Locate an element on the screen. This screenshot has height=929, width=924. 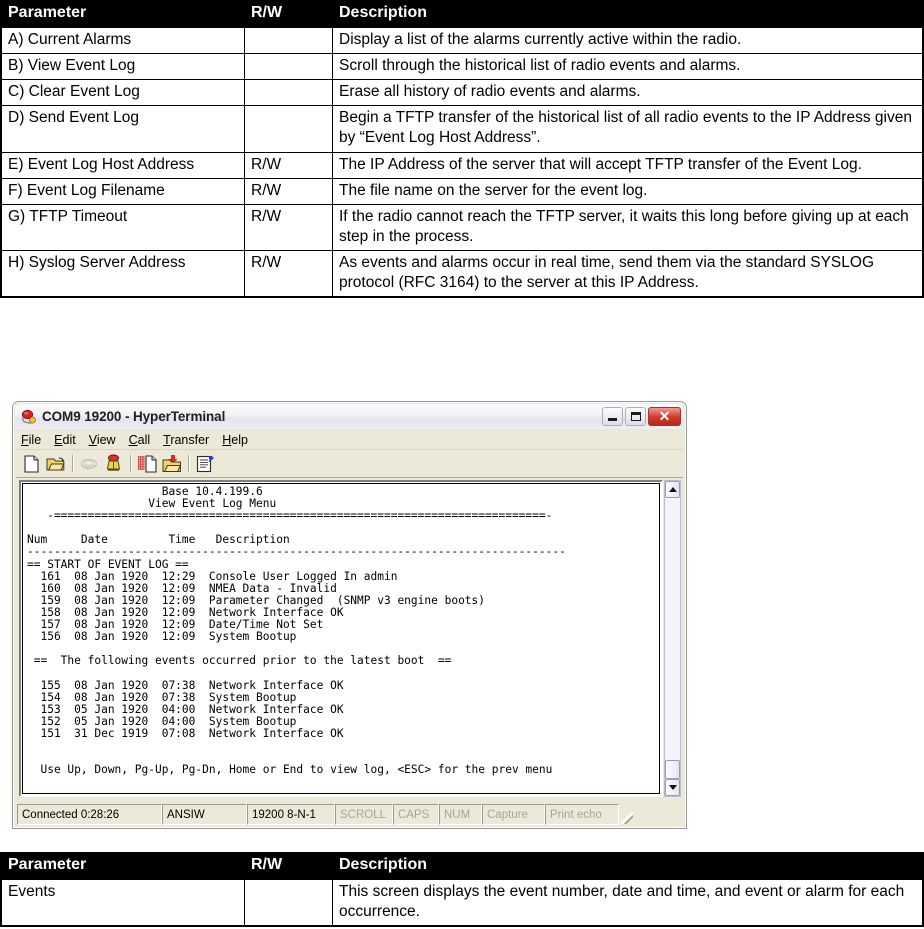
properties-icon is located at coordinates (205, 464).